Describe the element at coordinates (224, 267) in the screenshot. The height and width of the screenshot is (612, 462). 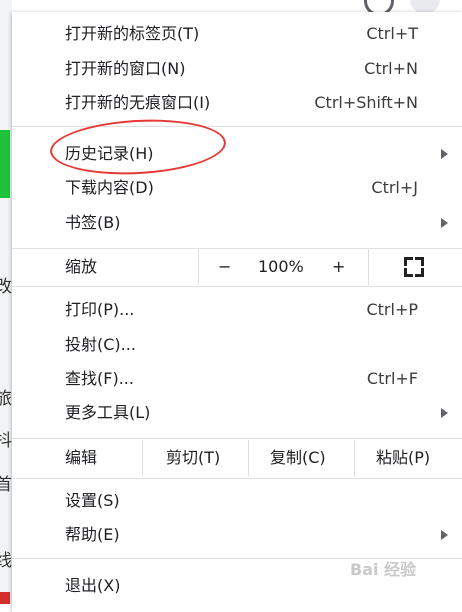
I see `zoom-out-button: −` at that location.